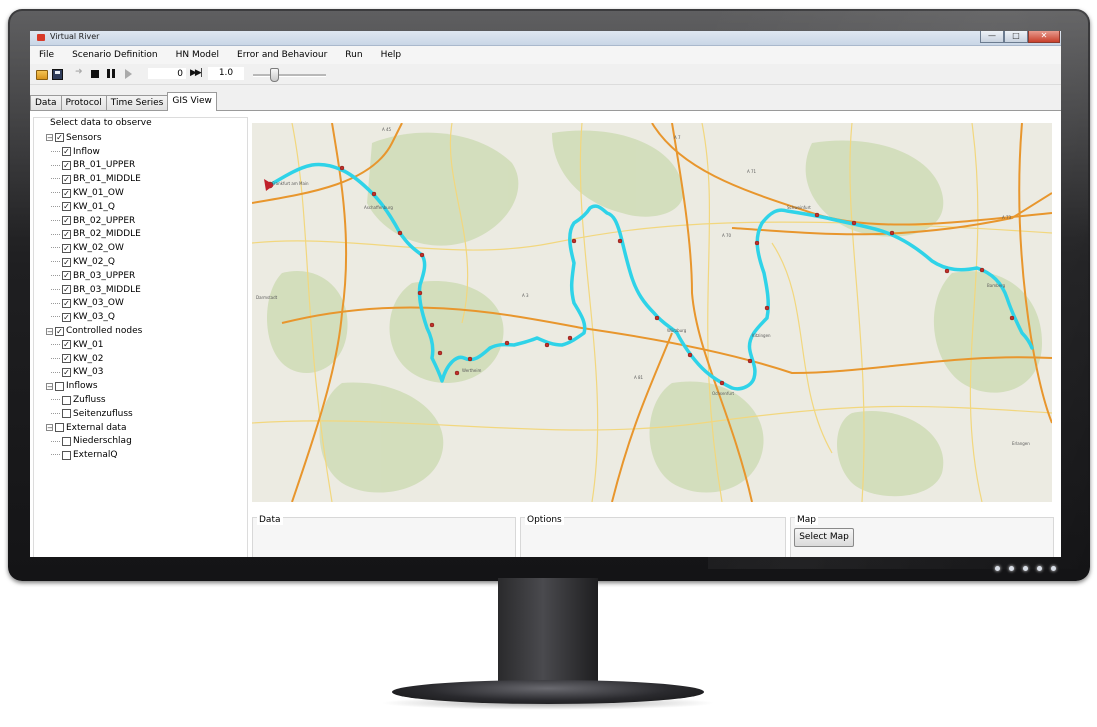 The width and height of the screenshot is (1097, 727). I want to click on checkbox-inflows, so click(59, 386).